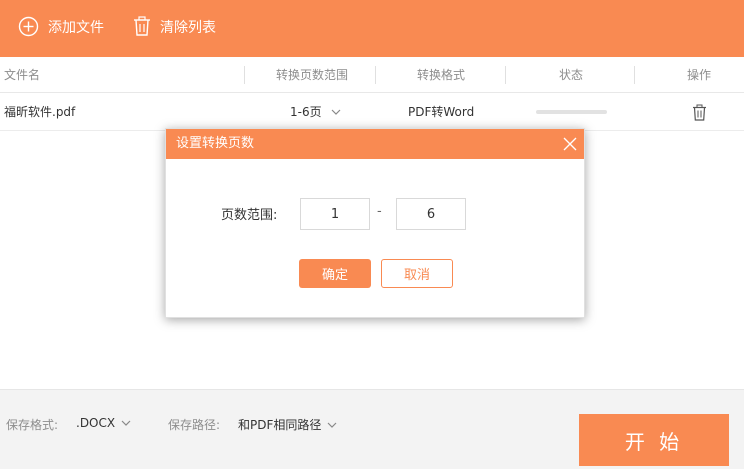 This screenshot has width=744, height=469. Describe the element at coordinates (431, 214) in the screenshot. I see `page-to-input` at that location.